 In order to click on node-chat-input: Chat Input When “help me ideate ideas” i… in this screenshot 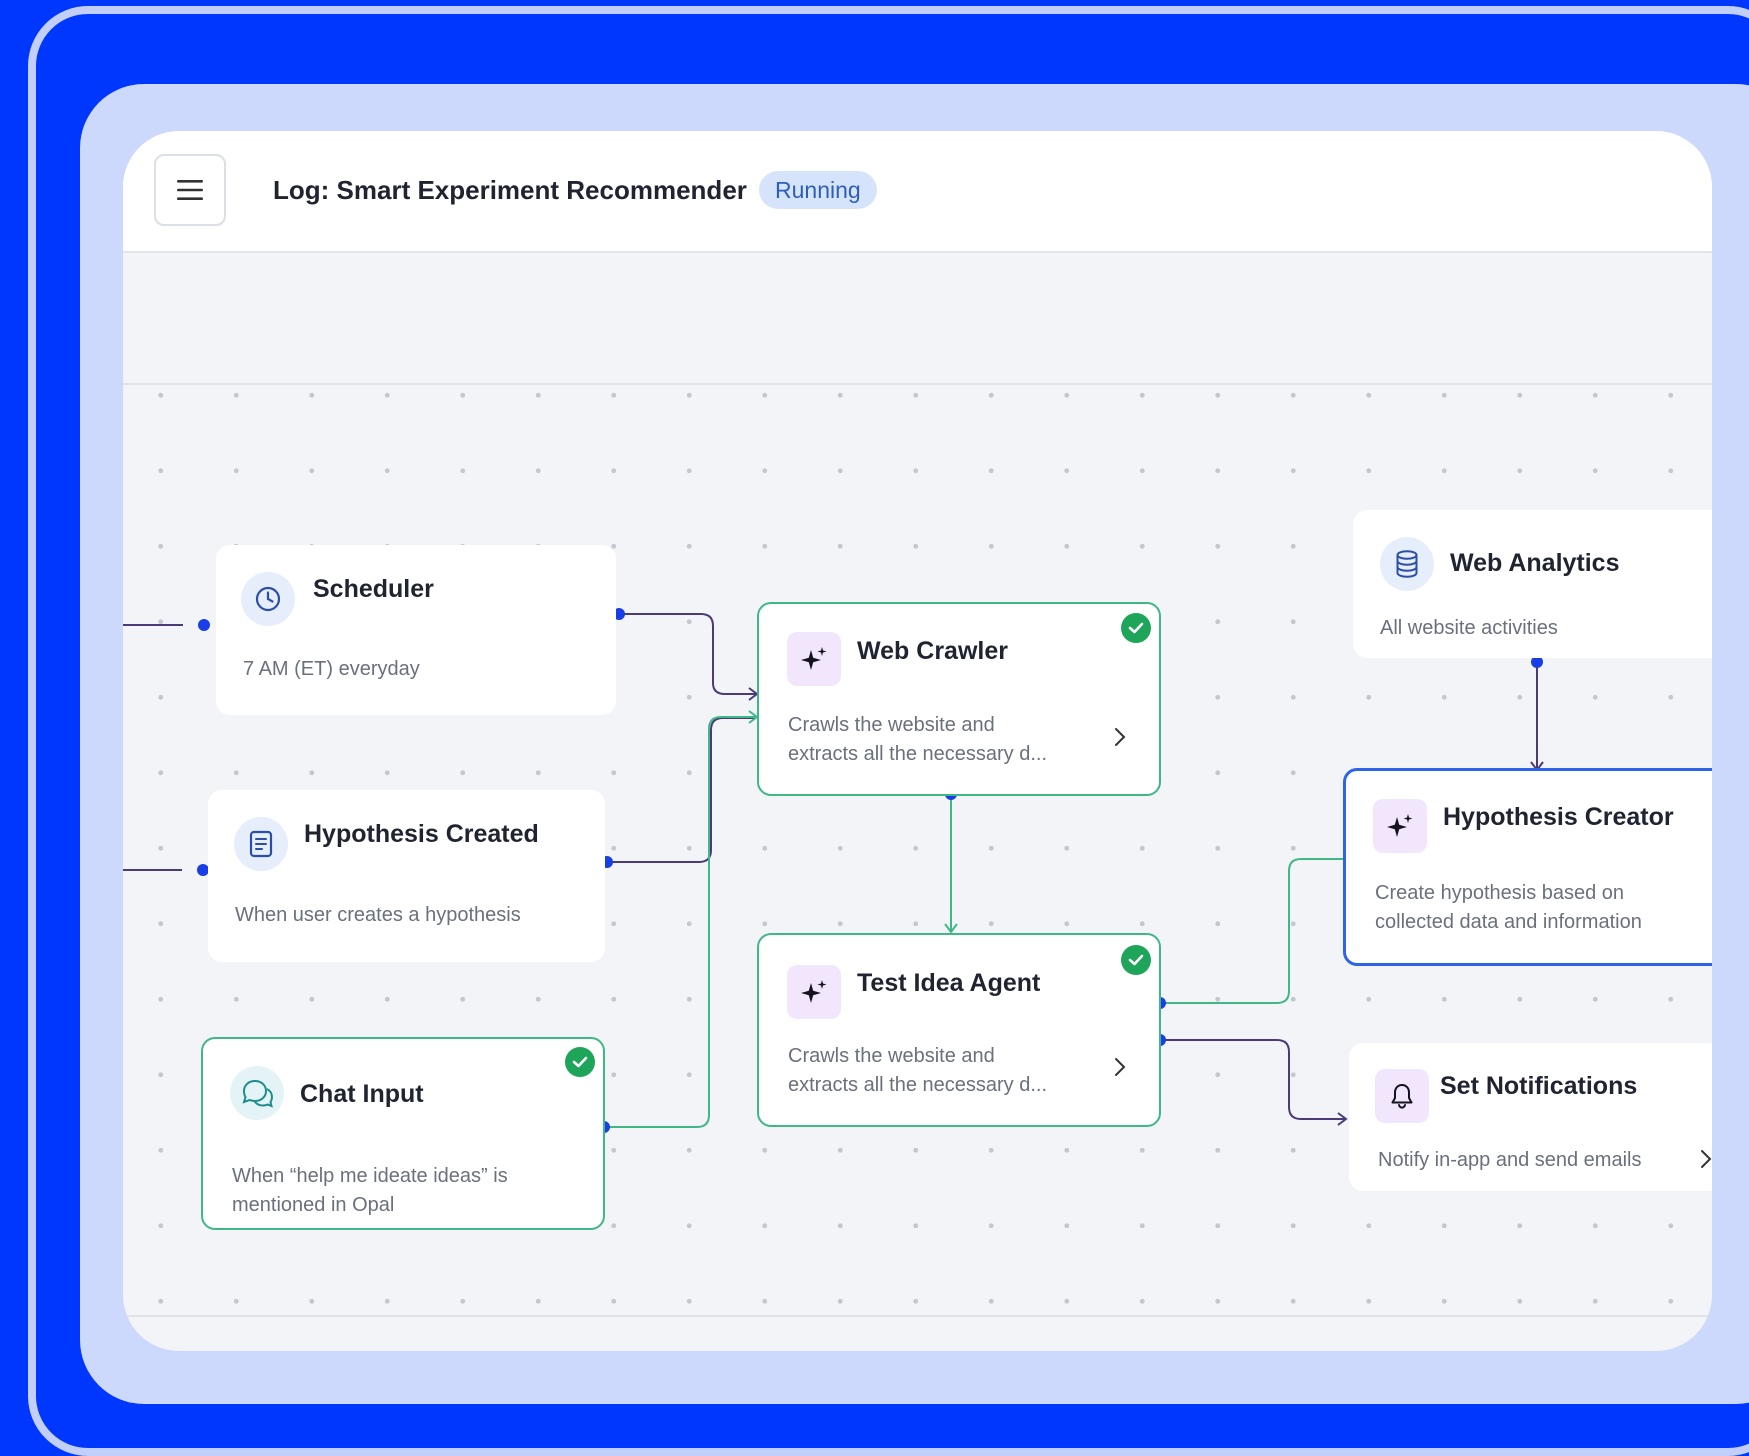, I will do `click(403, 1133)`.